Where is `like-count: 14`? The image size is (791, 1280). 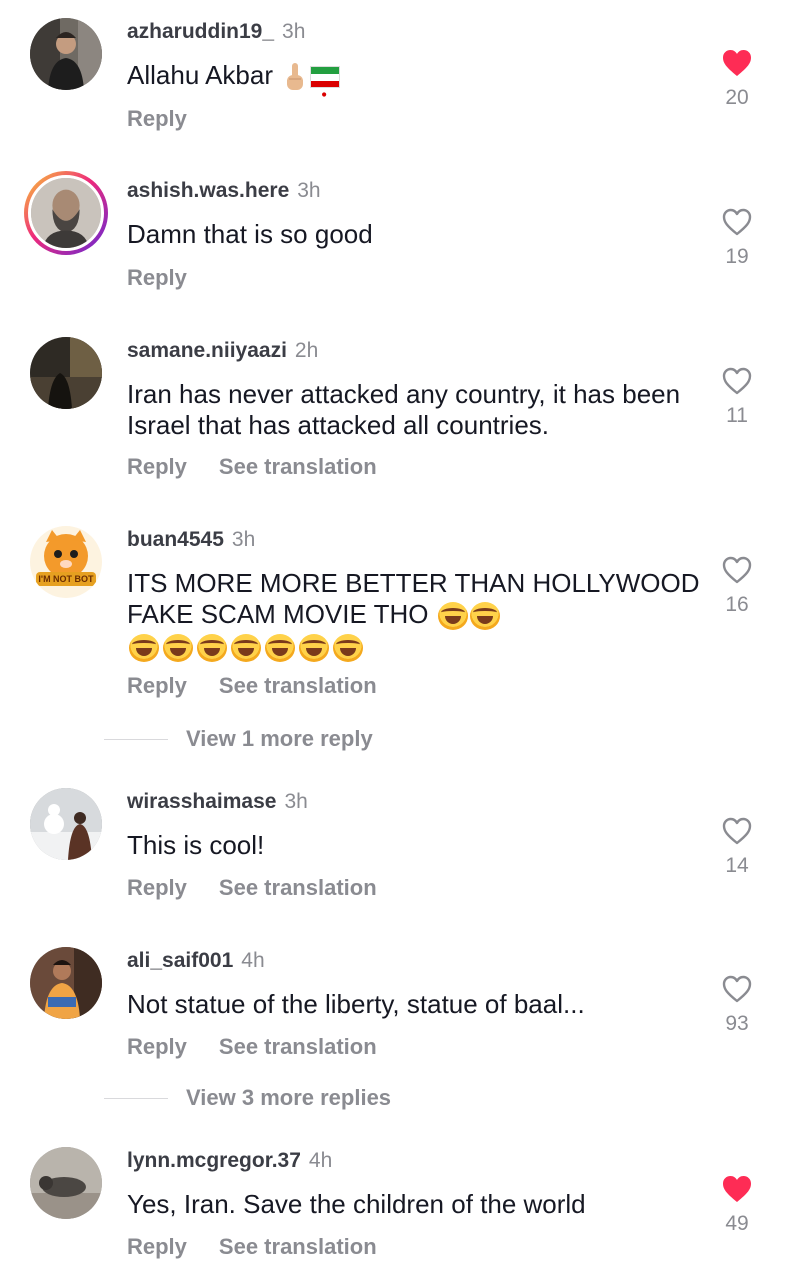
like-count: 14 is located at coordinates (737, 865).